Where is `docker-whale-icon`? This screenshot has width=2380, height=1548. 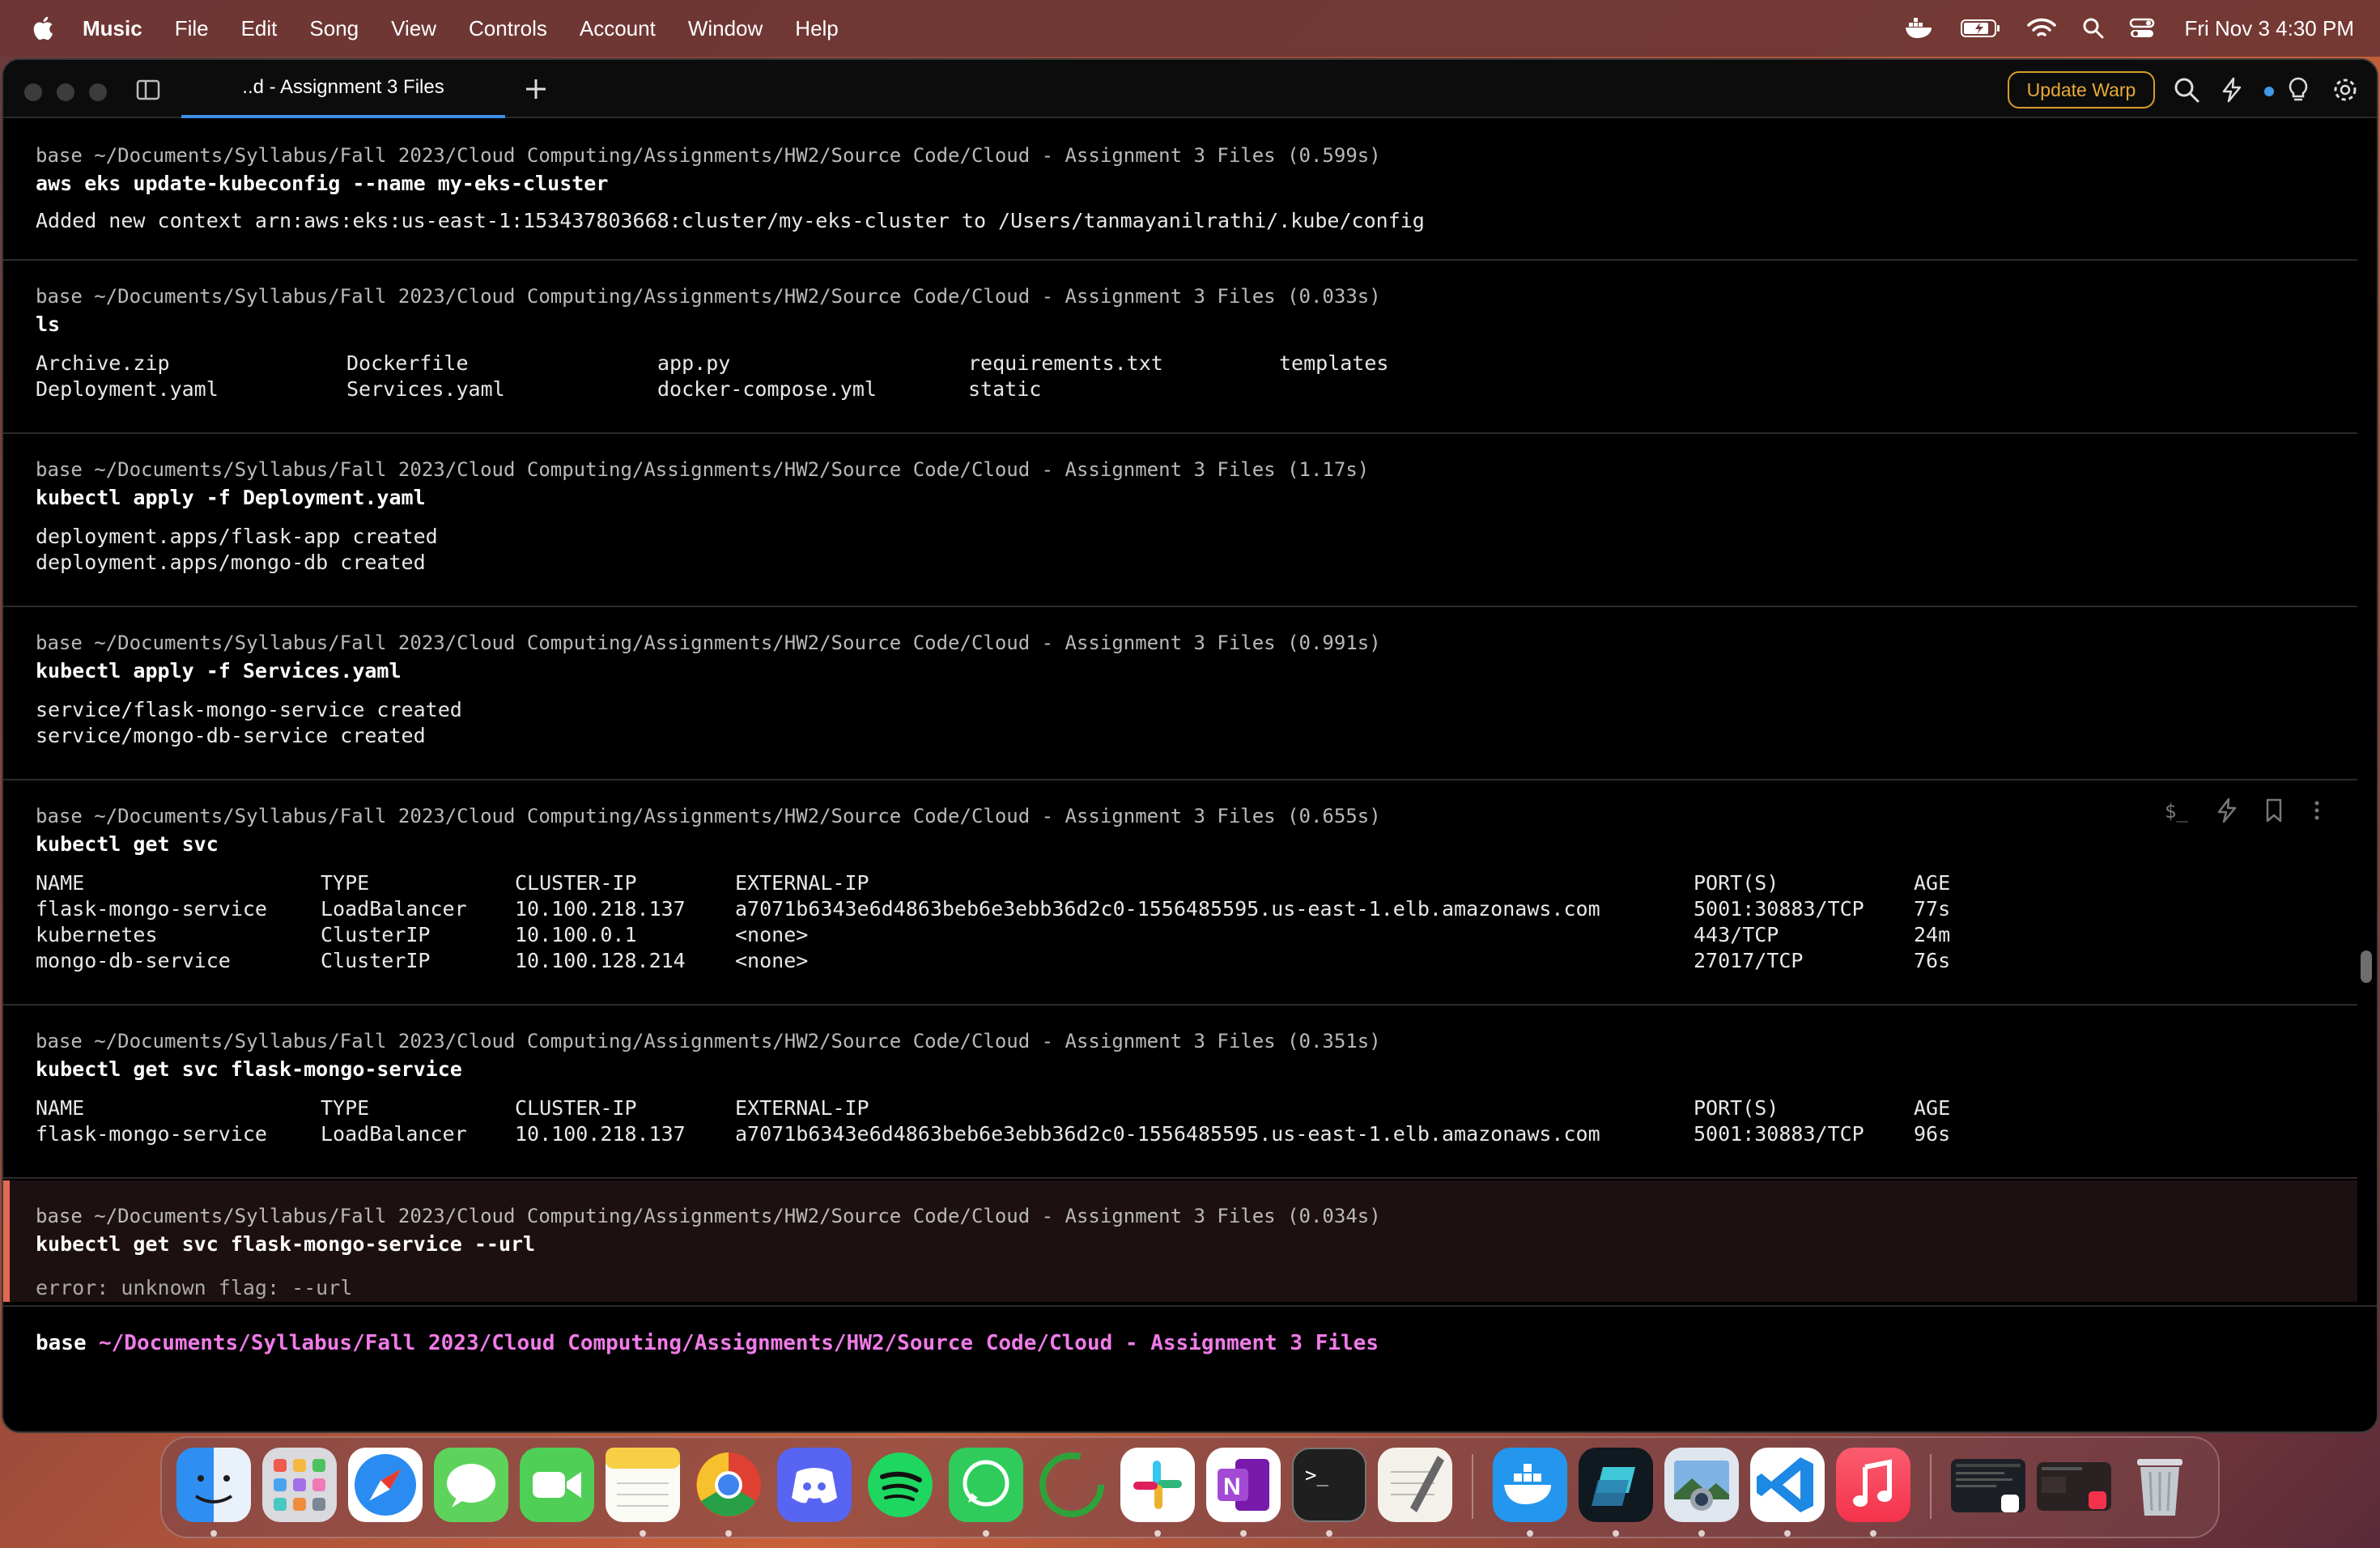
docker-whale-icon is located at coordinates (1920, 28).